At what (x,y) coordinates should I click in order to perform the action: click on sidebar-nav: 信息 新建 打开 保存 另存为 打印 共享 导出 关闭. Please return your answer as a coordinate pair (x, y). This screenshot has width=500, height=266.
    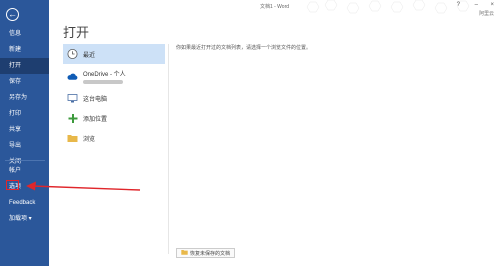
    Looking at the image, I should click on (24, 98).